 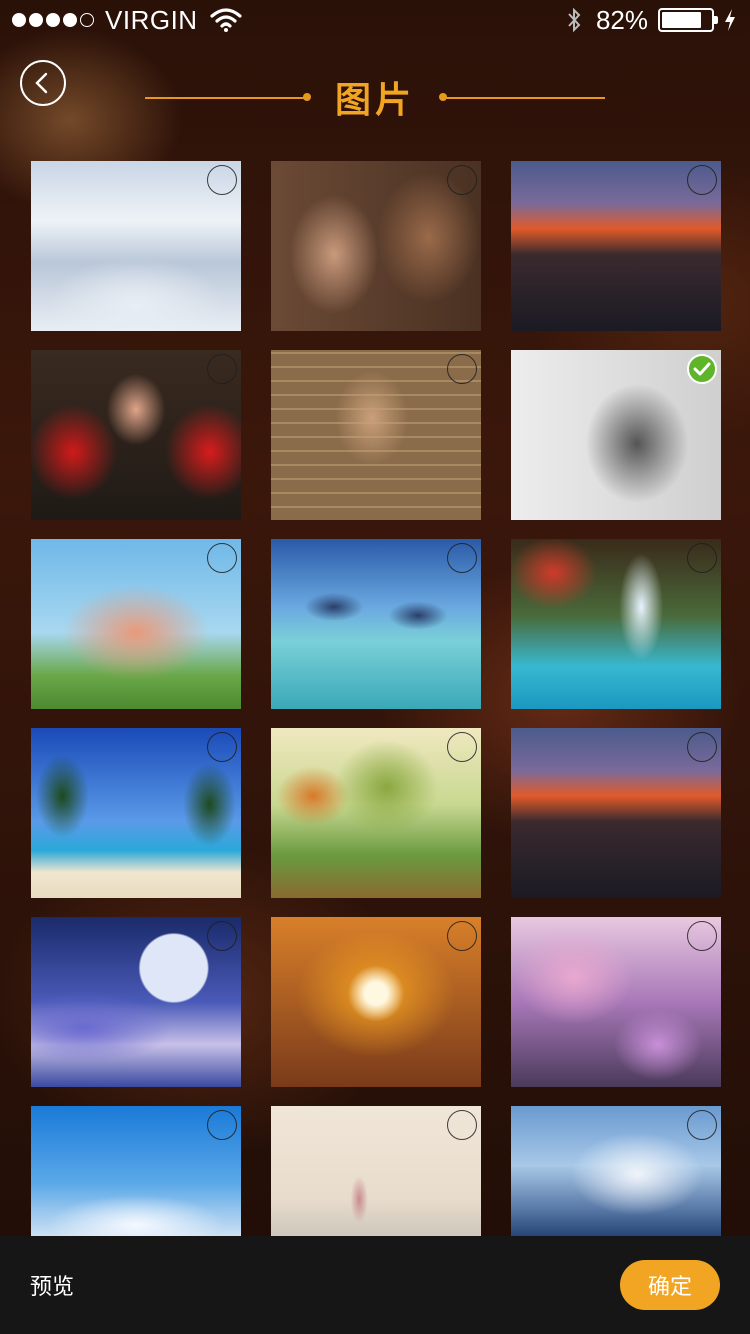 I want to click on status-left: VIRGIN, so click(x=127, y=20).